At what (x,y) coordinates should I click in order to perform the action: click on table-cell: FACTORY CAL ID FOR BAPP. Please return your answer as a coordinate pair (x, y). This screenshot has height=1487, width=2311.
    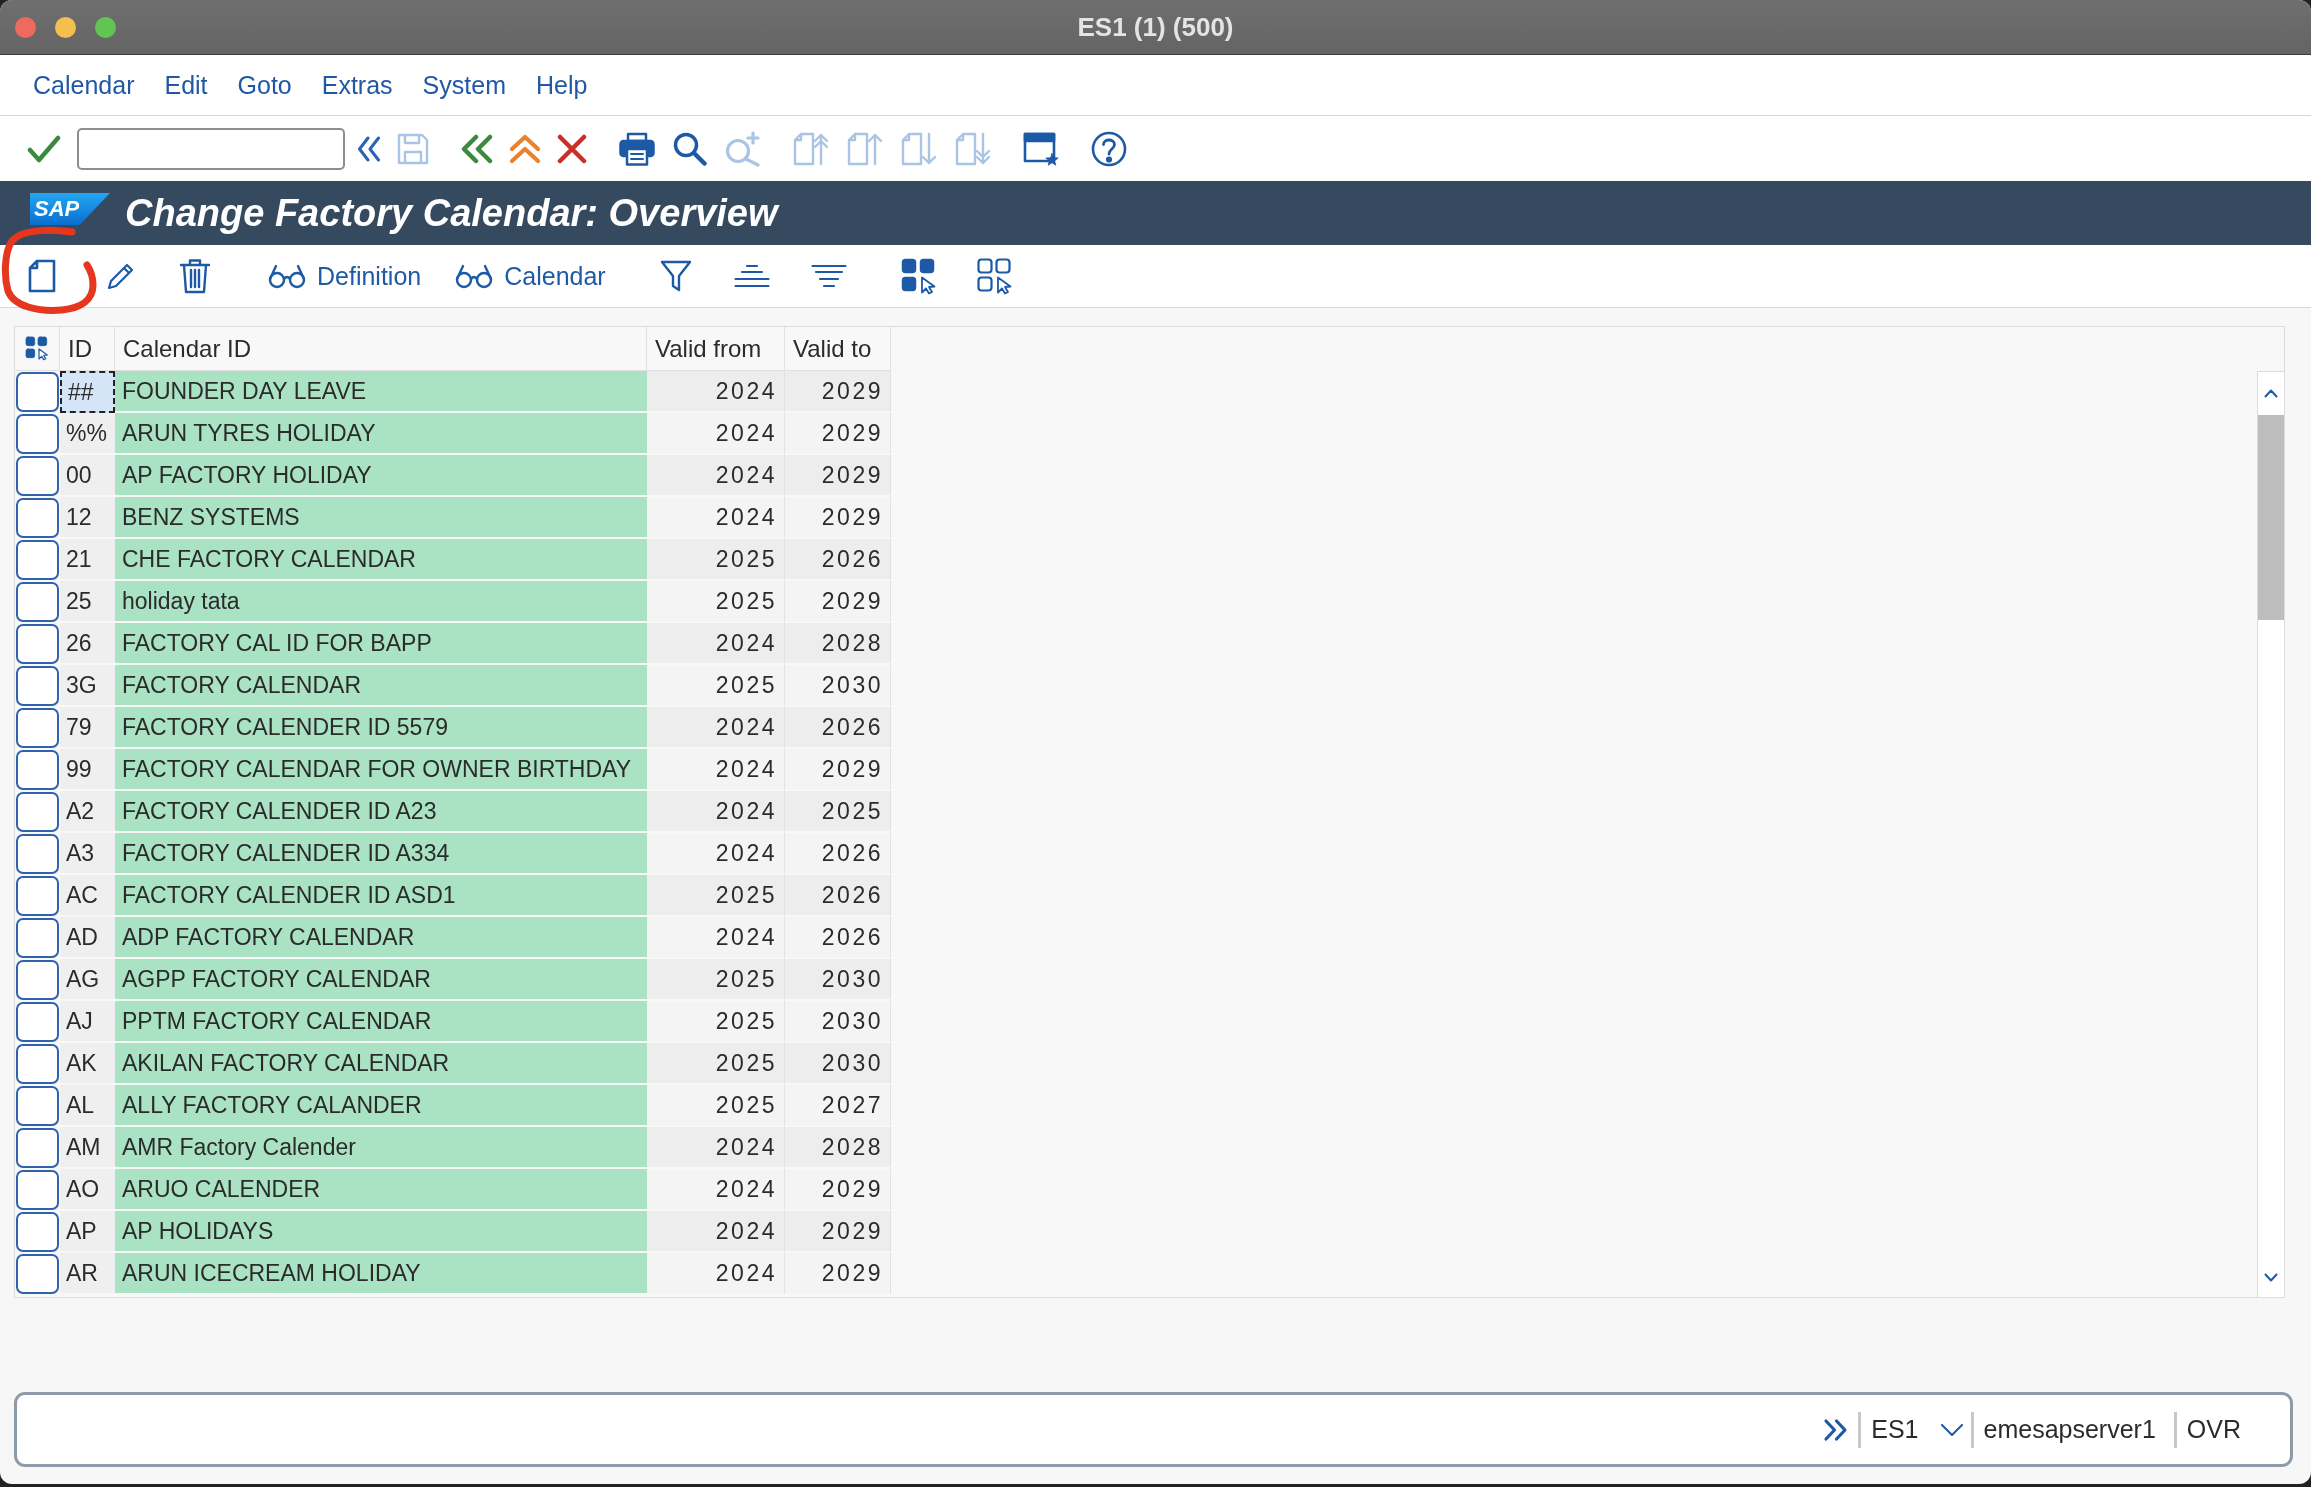
    Looking at the image, I should click on (381, 644).